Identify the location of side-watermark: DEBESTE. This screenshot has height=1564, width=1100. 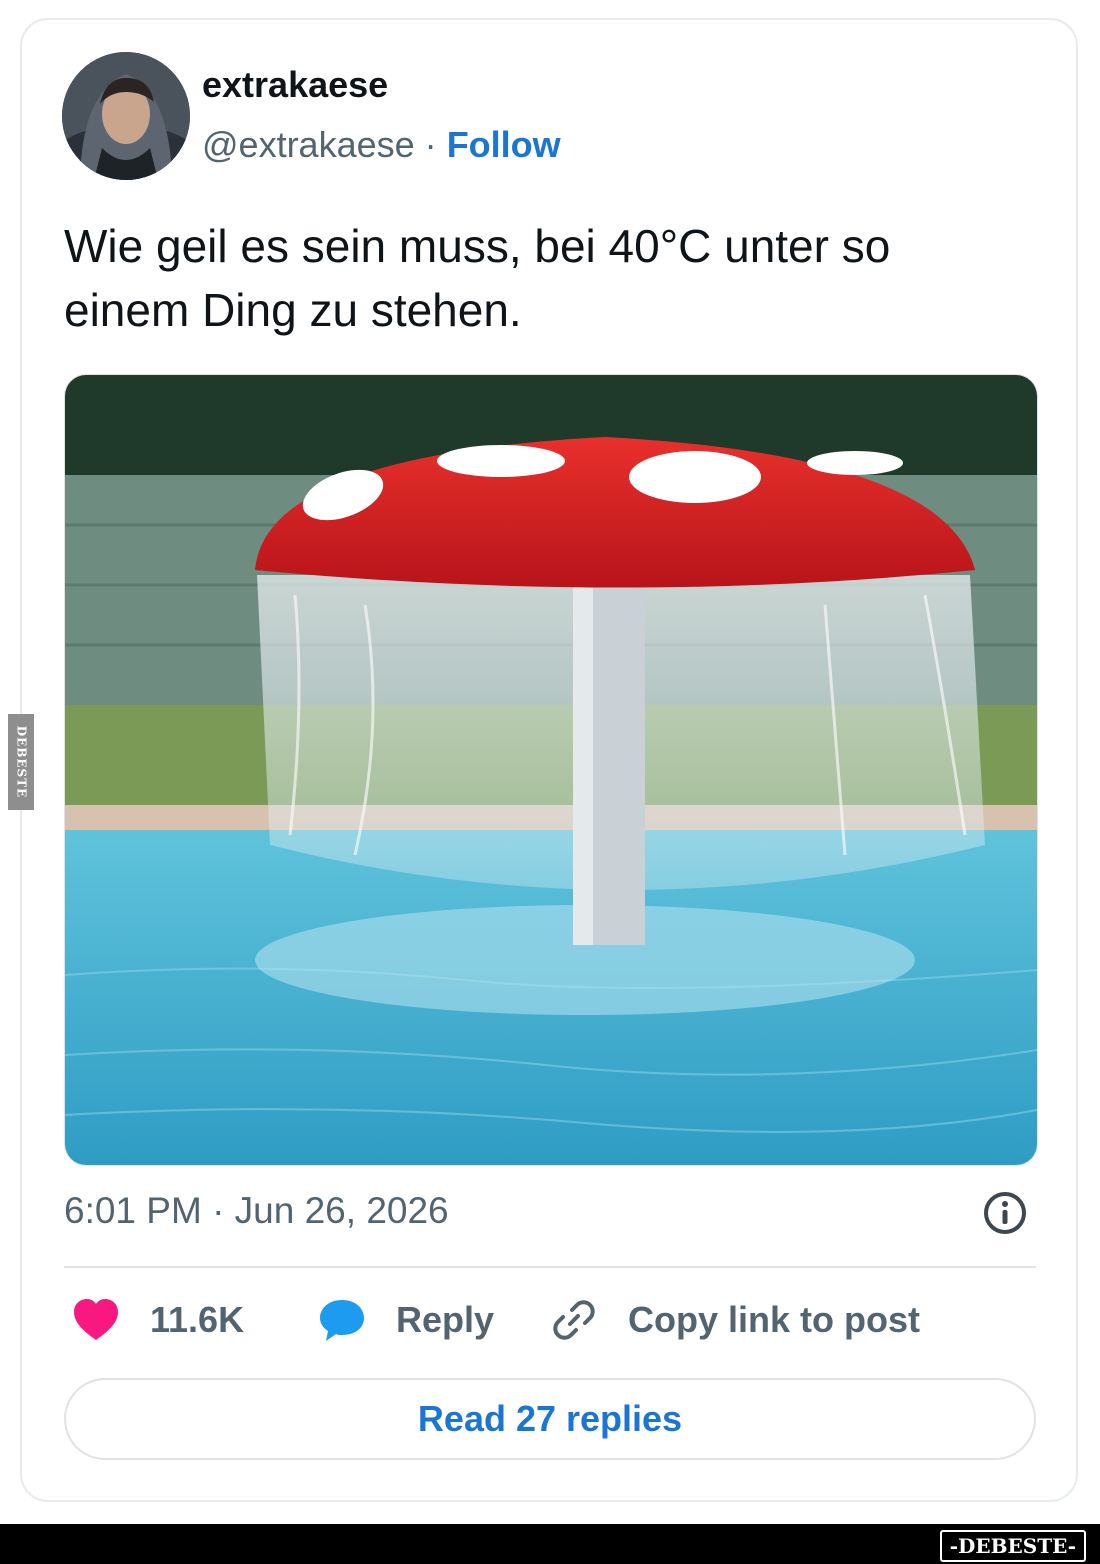
(21, 762).